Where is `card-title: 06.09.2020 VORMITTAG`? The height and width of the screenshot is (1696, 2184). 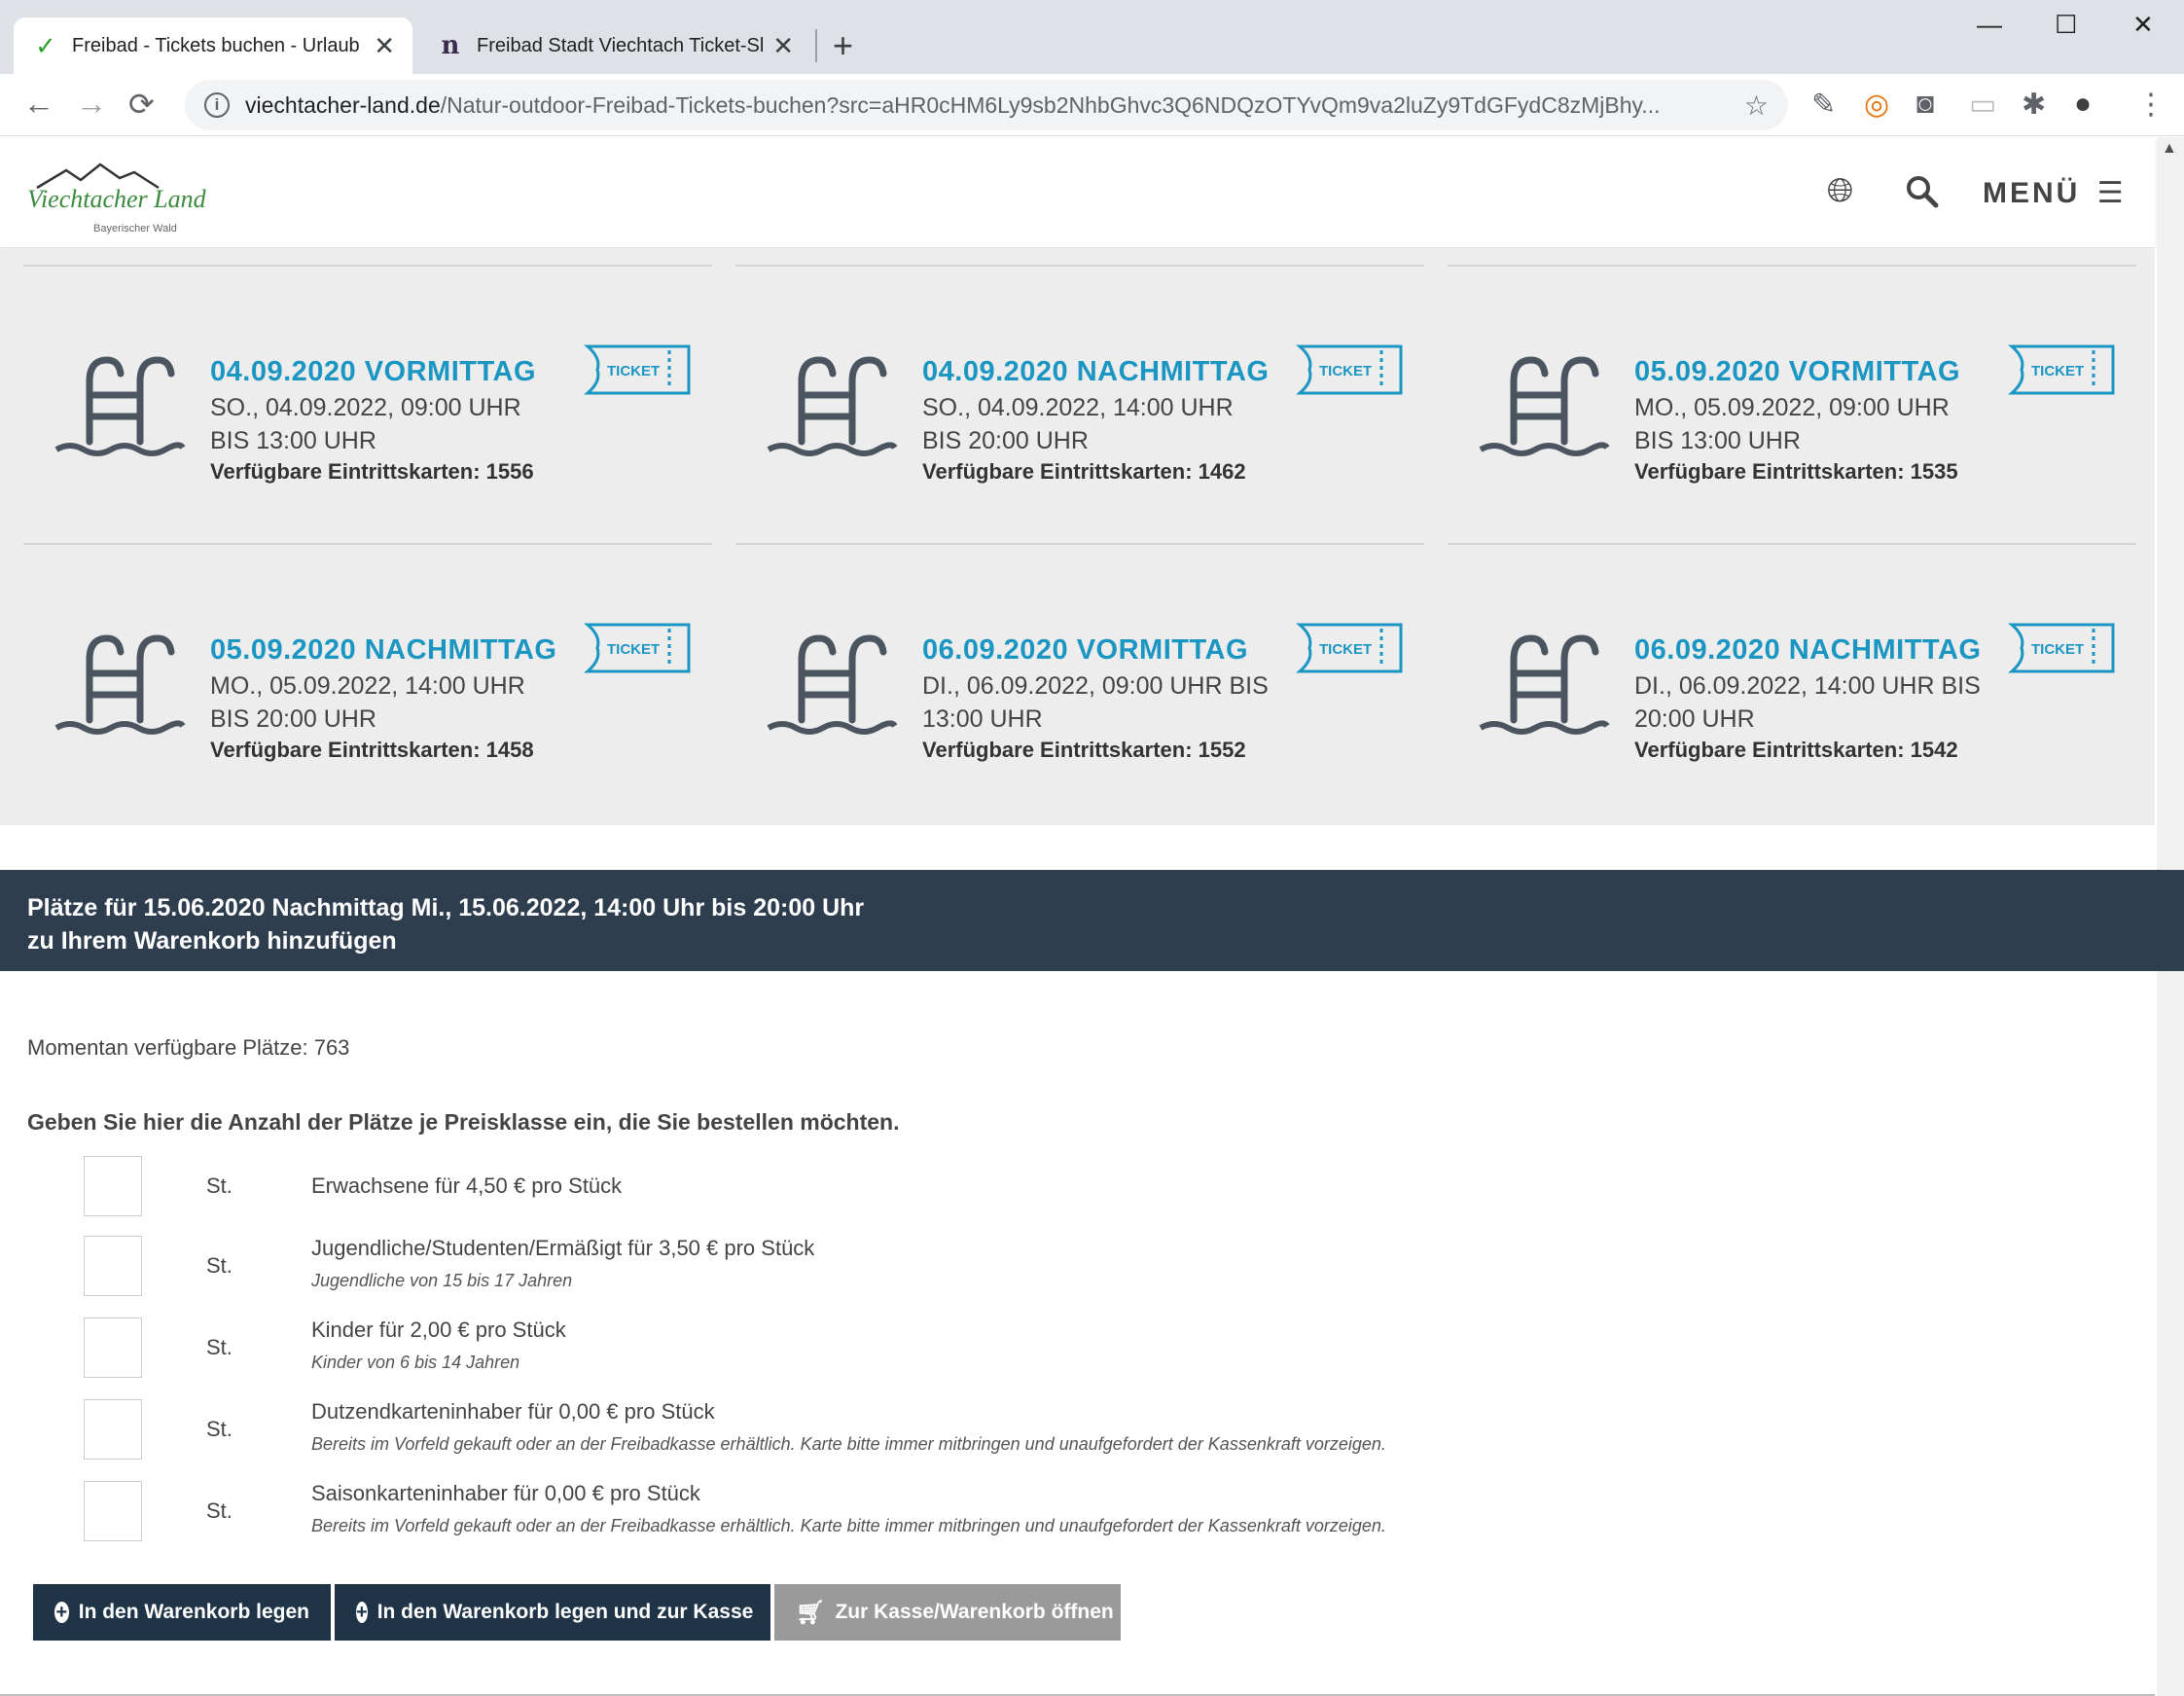 card-title: 06.09.2020 VORMITTAG is located at coordinates (1085, 650).